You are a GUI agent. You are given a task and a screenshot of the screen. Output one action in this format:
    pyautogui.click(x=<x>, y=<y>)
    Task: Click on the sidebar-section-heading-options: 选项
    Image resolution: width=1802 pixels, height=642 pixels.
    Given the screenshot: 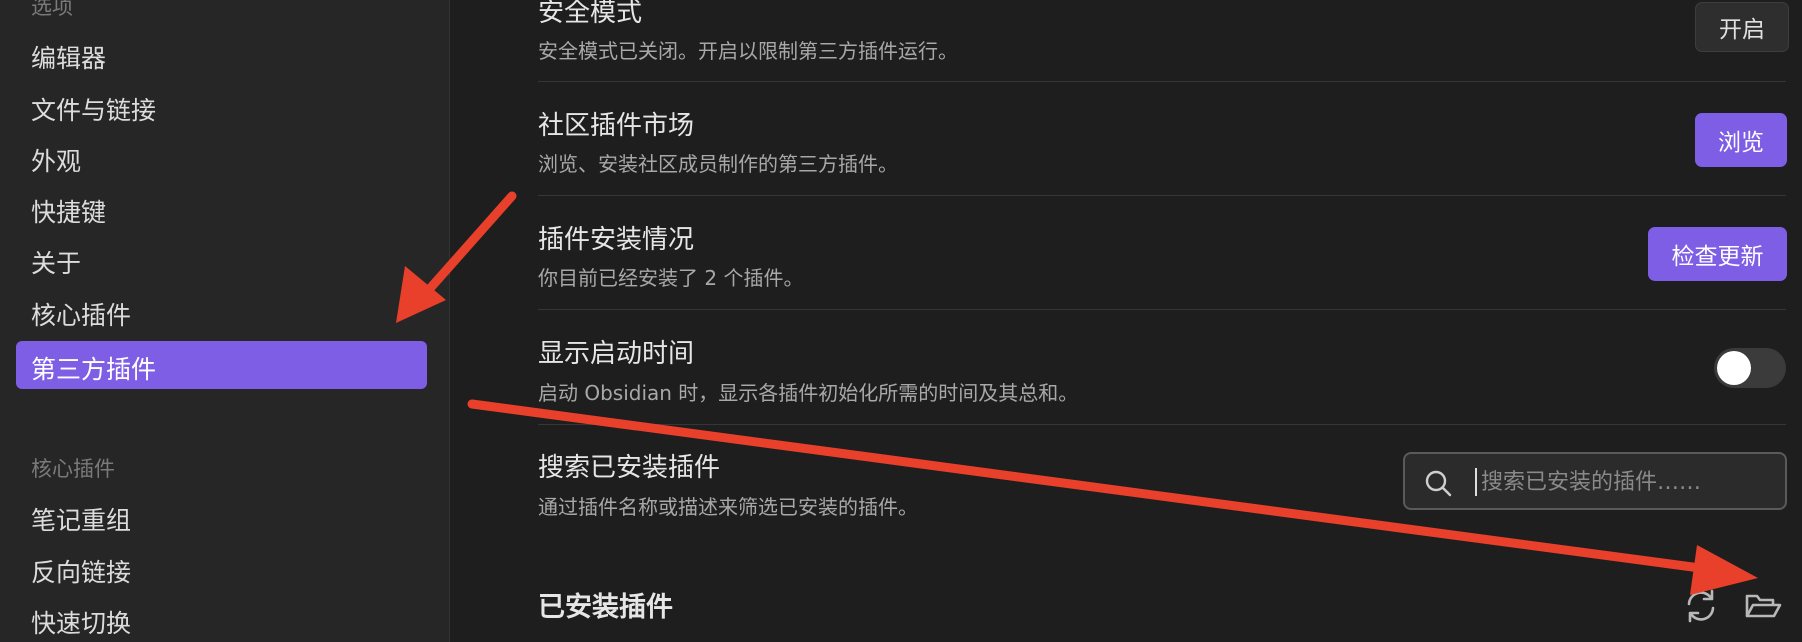 What is the action you would take?
    pyautogui.click(x=52, y=9)
    